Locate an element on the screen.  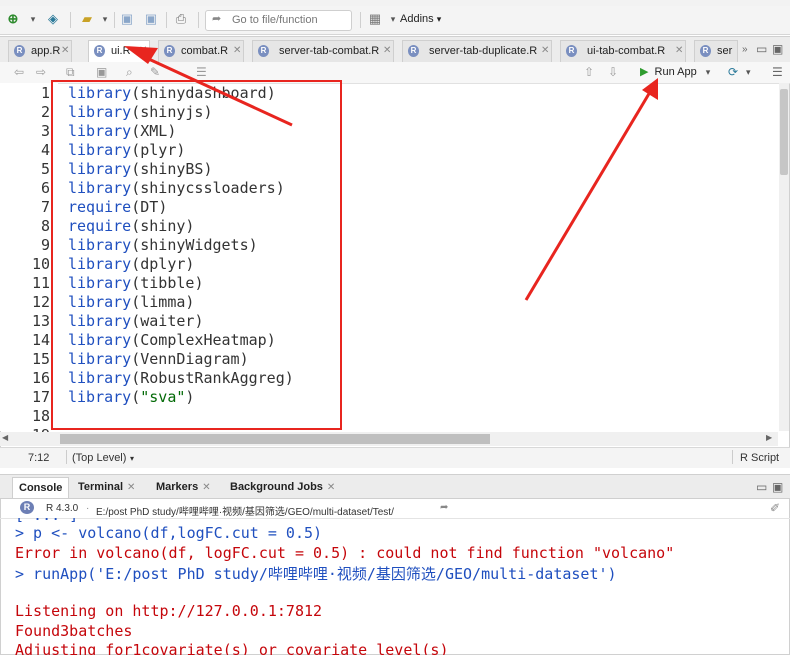
arrow-to-ui-tab is located at coordinates (208, 86).